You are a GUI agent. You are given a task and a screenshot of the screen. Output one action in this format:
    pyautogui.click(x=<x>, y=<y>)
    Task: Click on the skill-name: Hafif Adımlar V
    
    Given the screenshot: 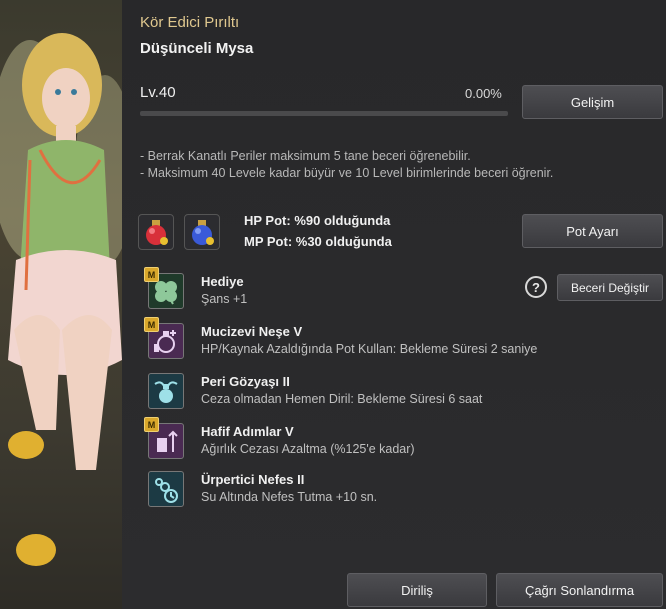 What is the action you would take?
    pyautogui.click(x=247, y=431)
    